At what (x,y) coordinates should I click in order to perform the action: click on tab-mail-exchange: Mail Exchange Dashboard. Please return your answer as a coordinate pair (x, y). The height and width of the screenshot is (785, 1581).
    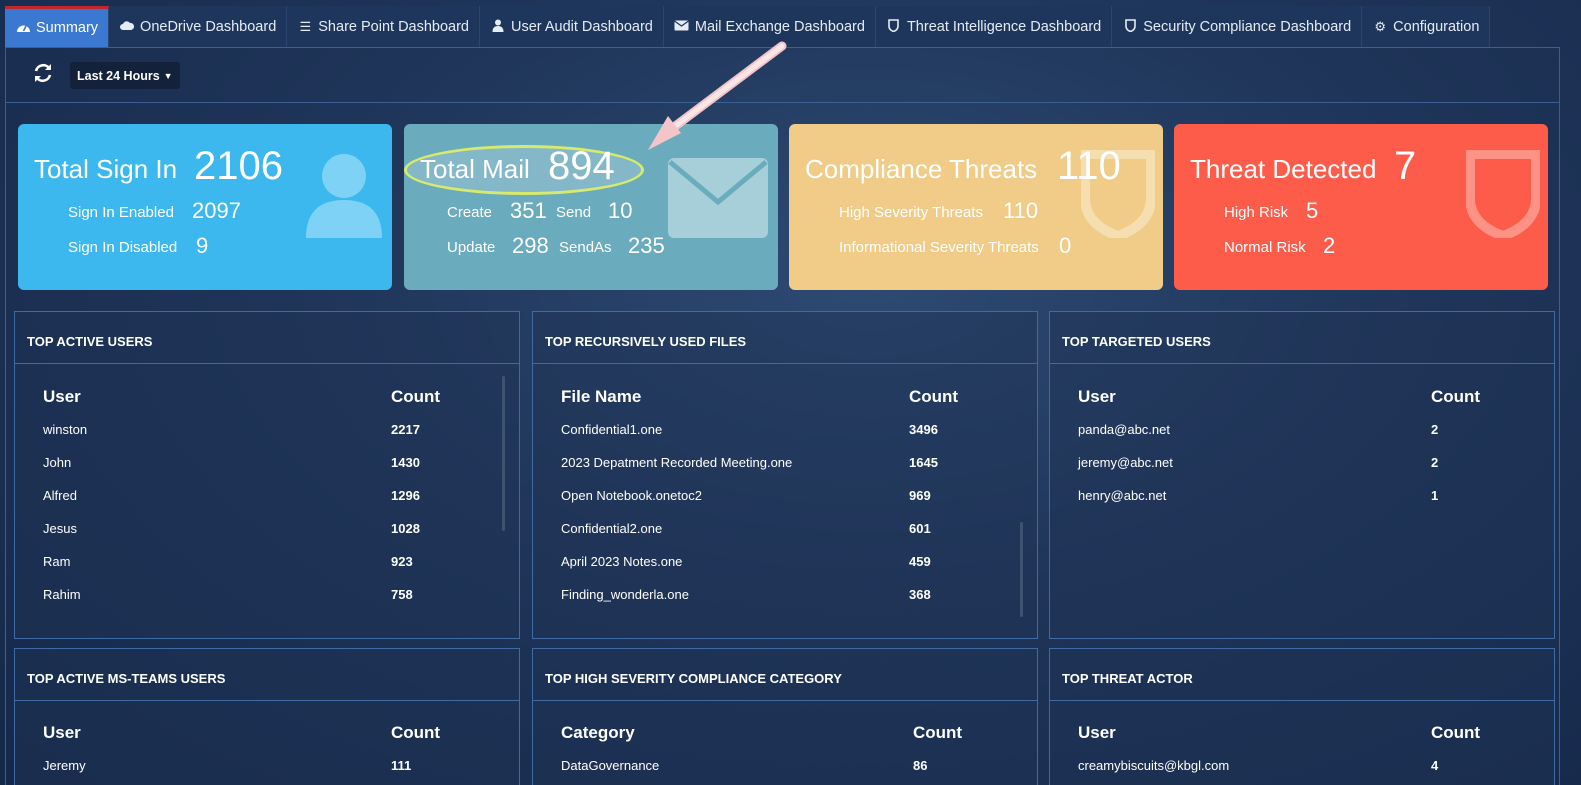
    Looking at the image, I should click on (769, 26).